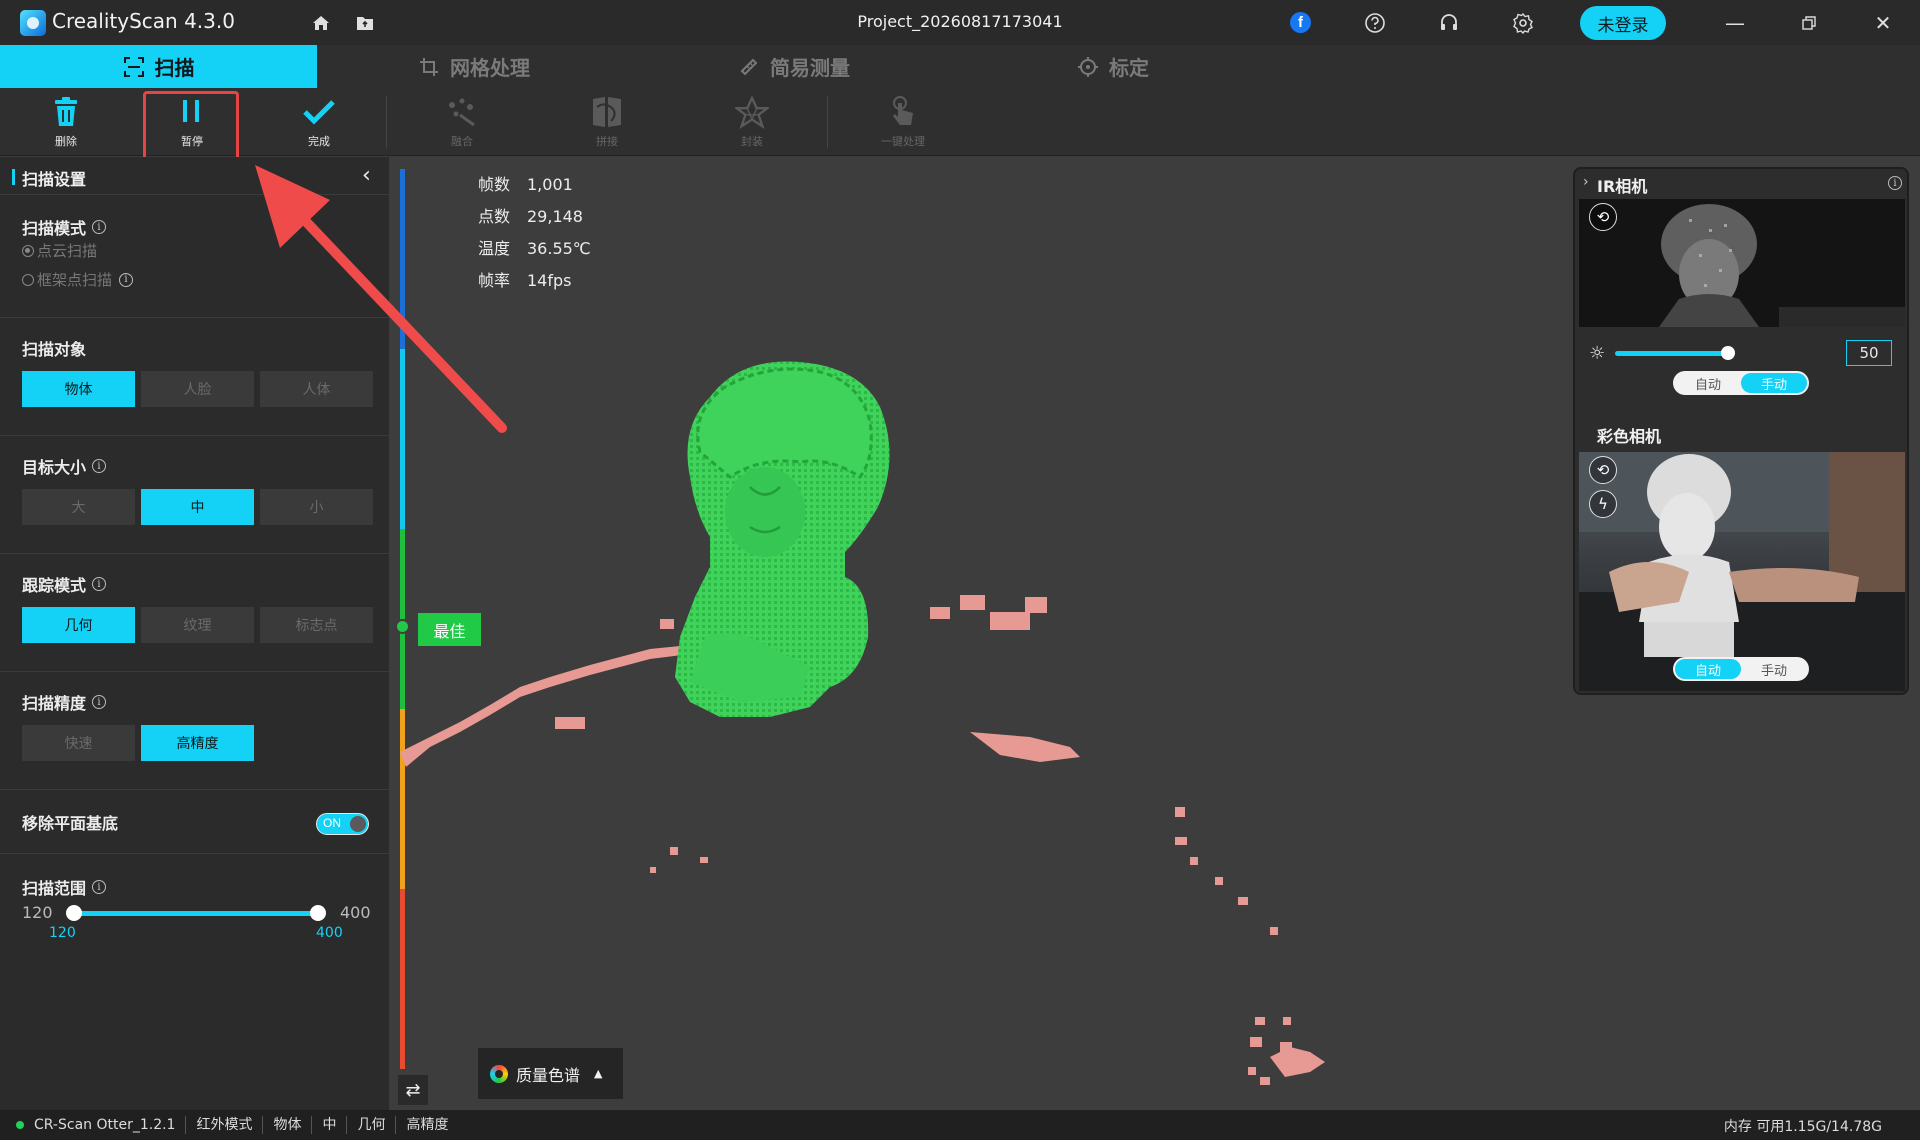 The image size is (1920, 1140). I want to click on object-option-face: 人脸, so click(197, 389).